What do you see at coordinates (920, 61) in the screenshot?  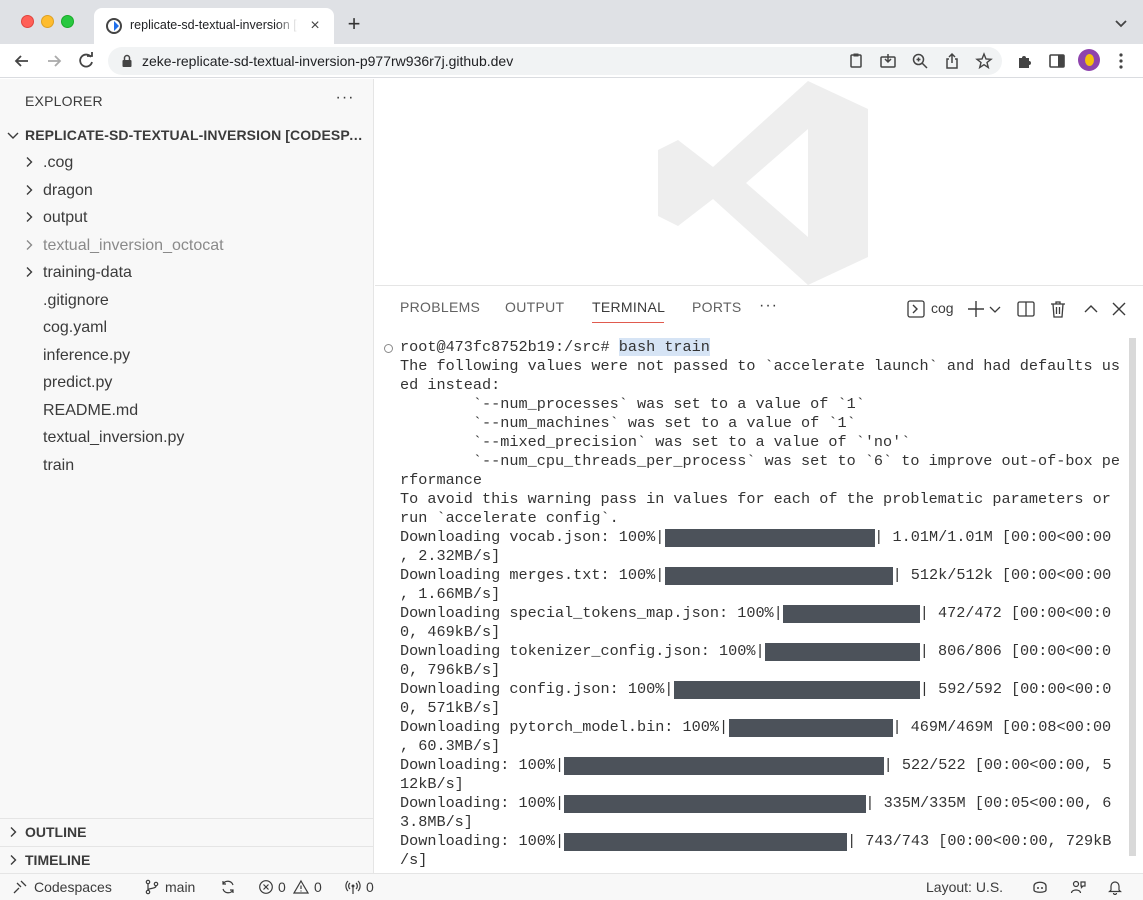 I see `zoom-icon` at bounding box center [920, 61].